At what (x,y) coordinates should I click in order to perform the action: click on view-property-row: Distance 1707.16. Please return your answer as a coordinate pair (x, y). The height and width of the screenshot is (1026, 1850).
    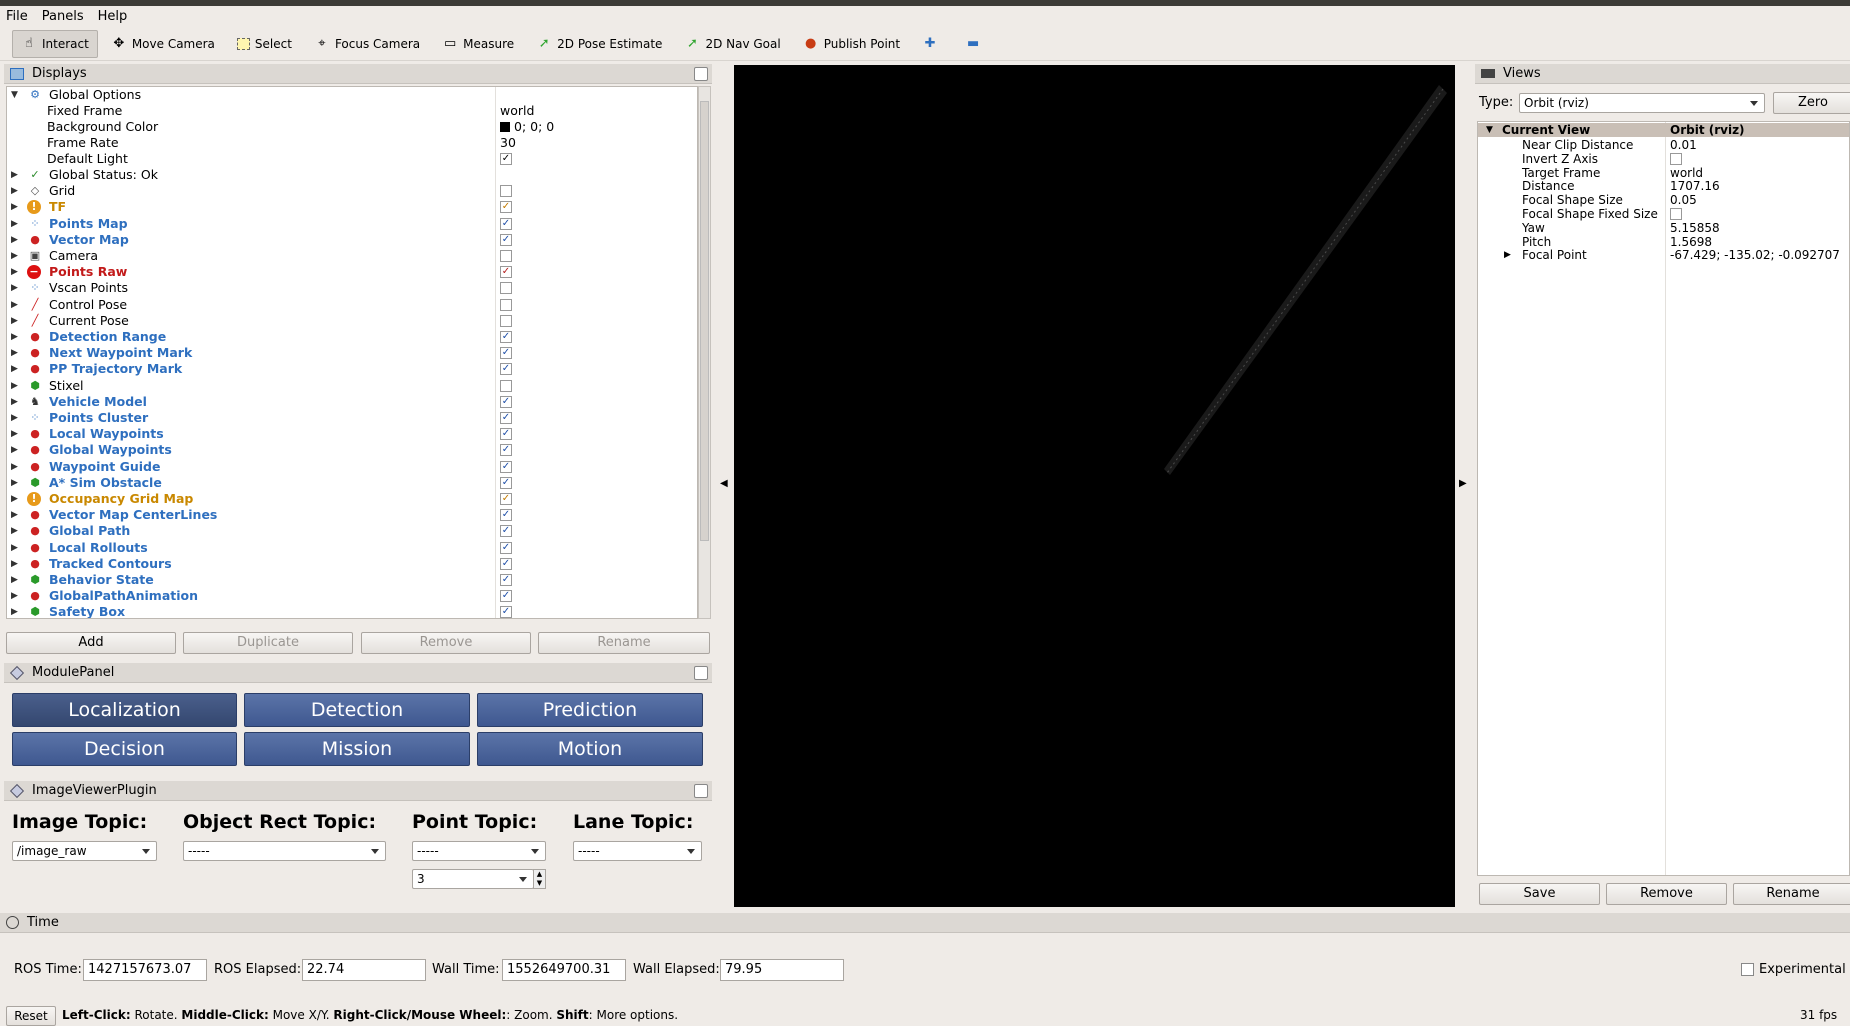
    Looking at the image, I should click on (1663, 186).